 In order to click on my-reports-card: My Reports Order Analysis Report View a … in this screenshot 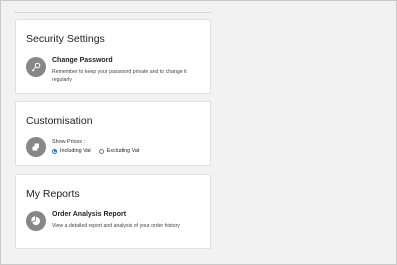, I will do `click(113, 211)`.